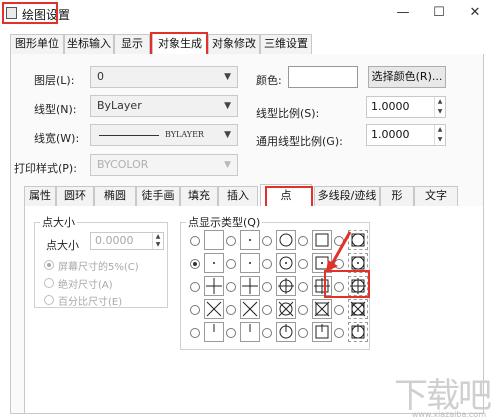  Describe the element at coordinates (397, 196) in the screenshot. I see `tab-shape: 形` at that location.